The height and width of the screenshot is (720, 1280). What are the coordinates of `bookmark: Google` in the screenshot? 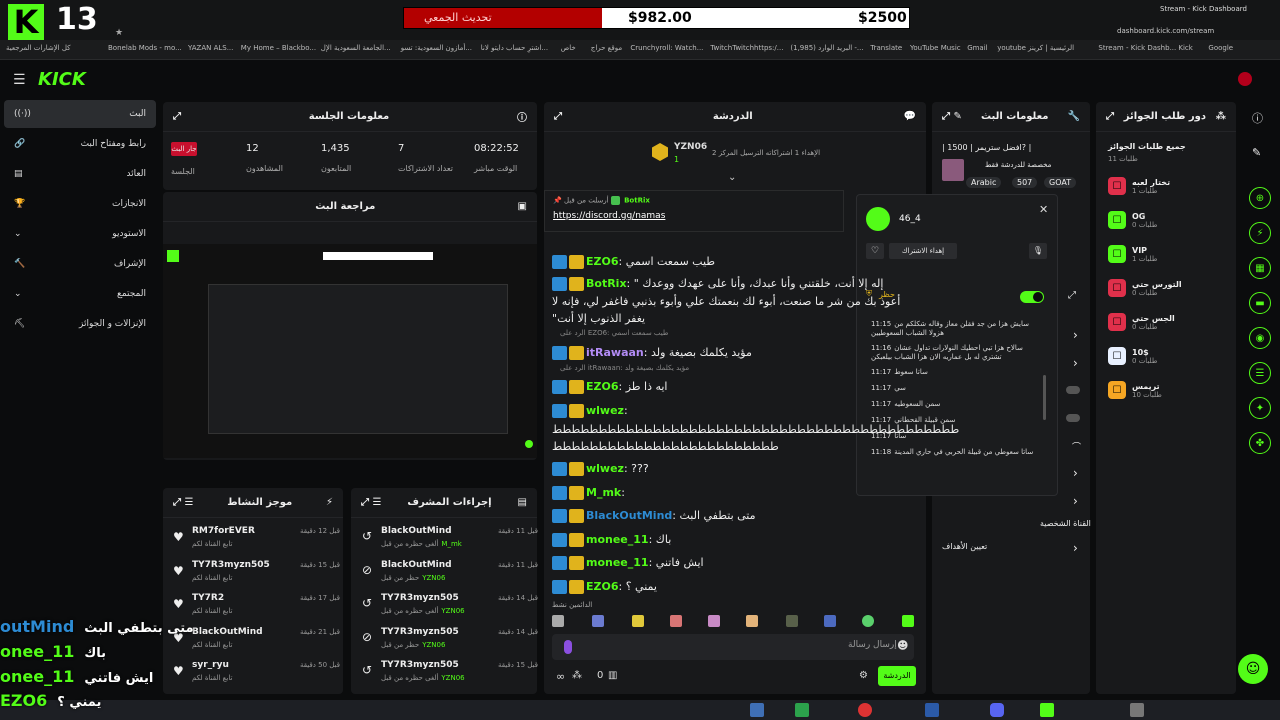 It's located at (1220, 48).